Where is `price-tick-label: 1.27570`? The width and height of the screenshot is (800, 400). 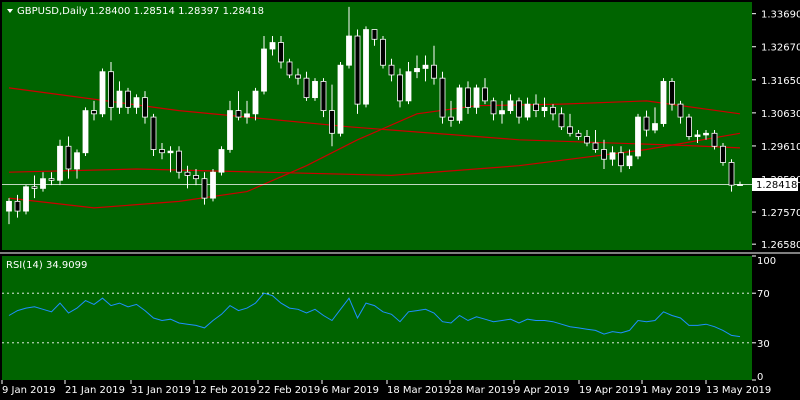 price-tick-label: 1.27570 is located at coordinates (780, 213).